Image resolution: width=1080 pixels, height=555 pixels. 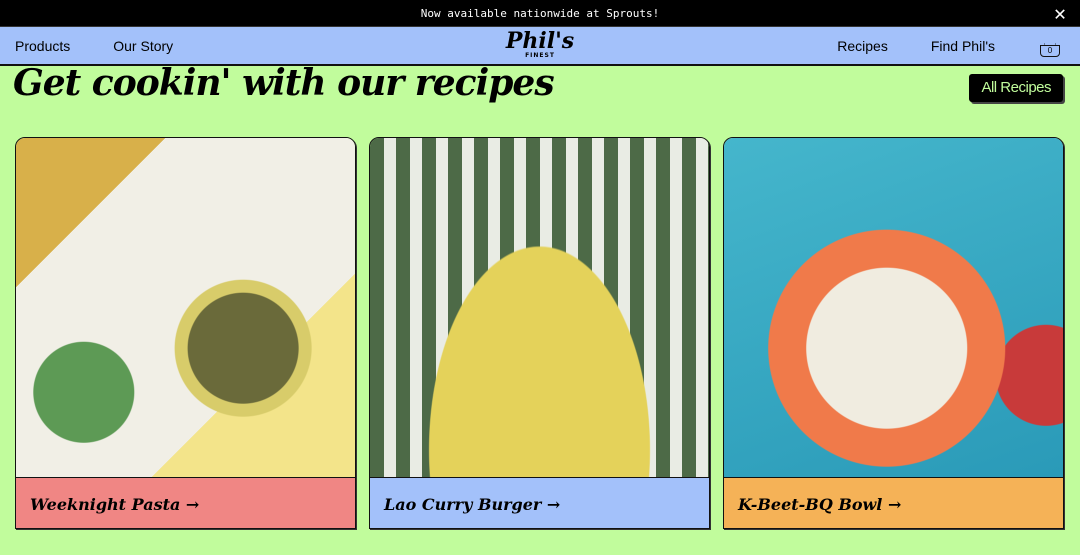 What do you see at coordinates (893, 503) in the screenshot?
I see `recipe-label: K-Beet-BQ Bowl →` at bounding box center [893, 503].